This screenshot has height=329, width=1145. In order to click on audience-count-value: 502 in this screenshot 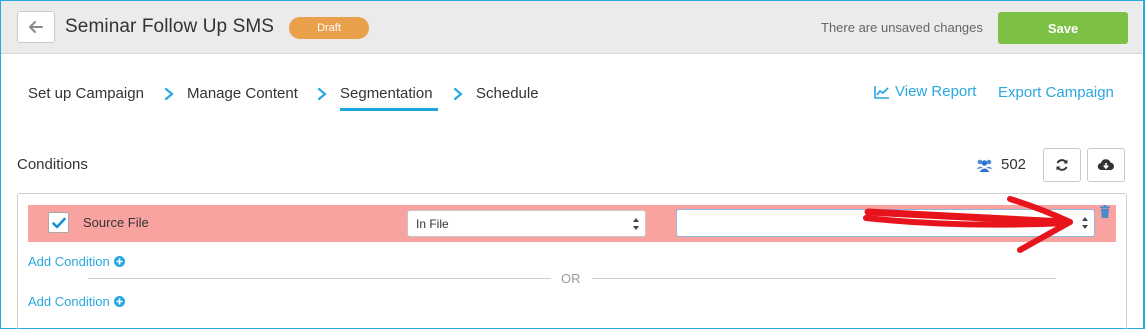, I will do `click(1014, 164)`.